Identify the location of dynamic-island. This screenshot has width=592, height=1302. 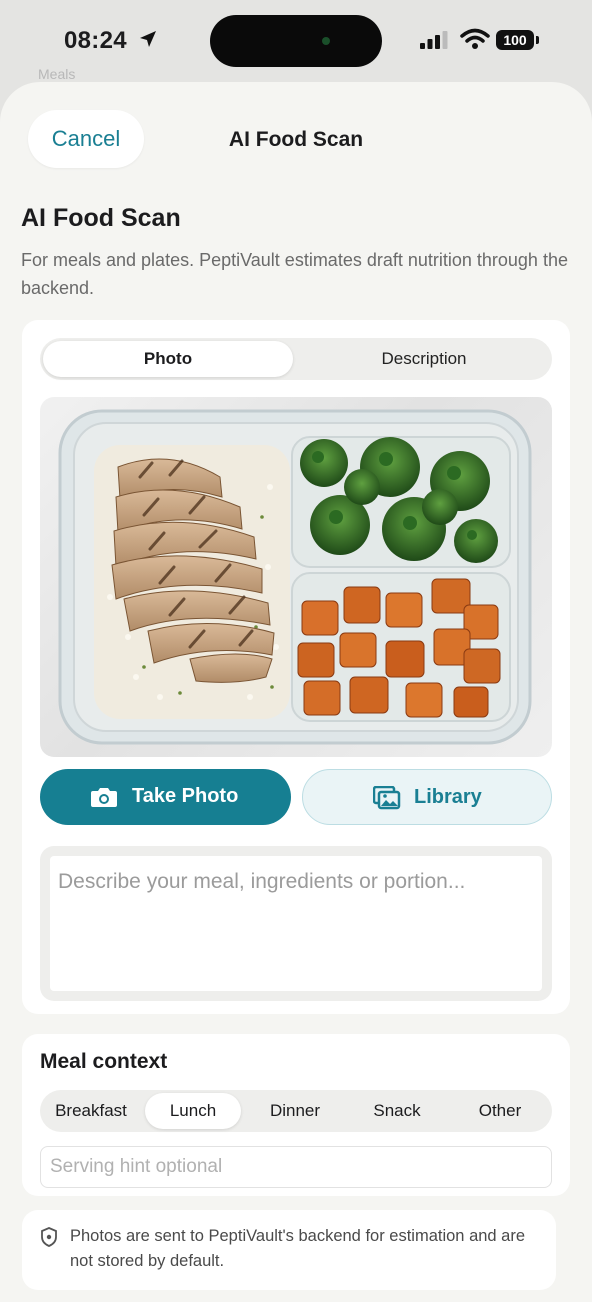
(296, 41).